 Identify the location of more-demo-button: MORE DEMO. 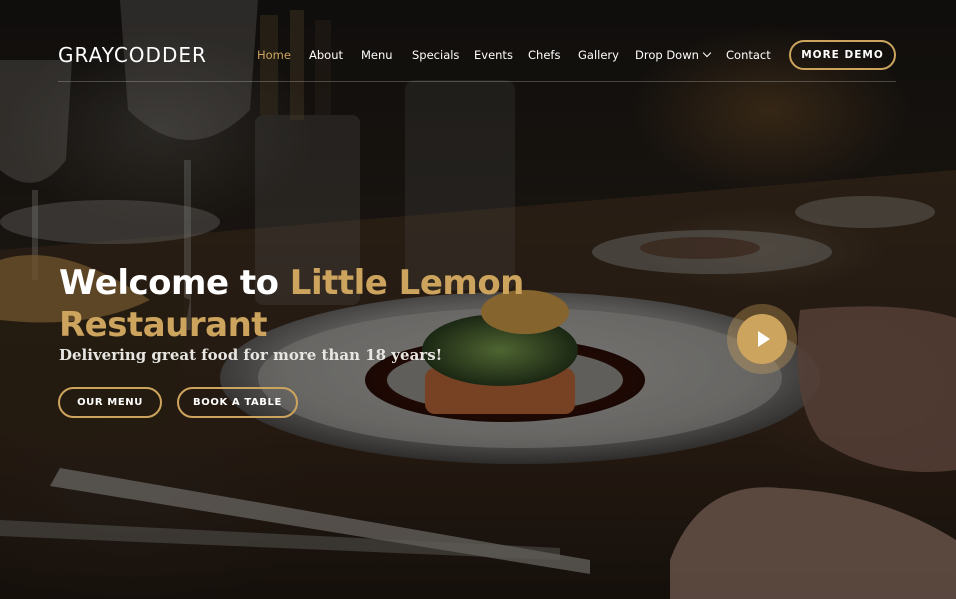
(842, 55).